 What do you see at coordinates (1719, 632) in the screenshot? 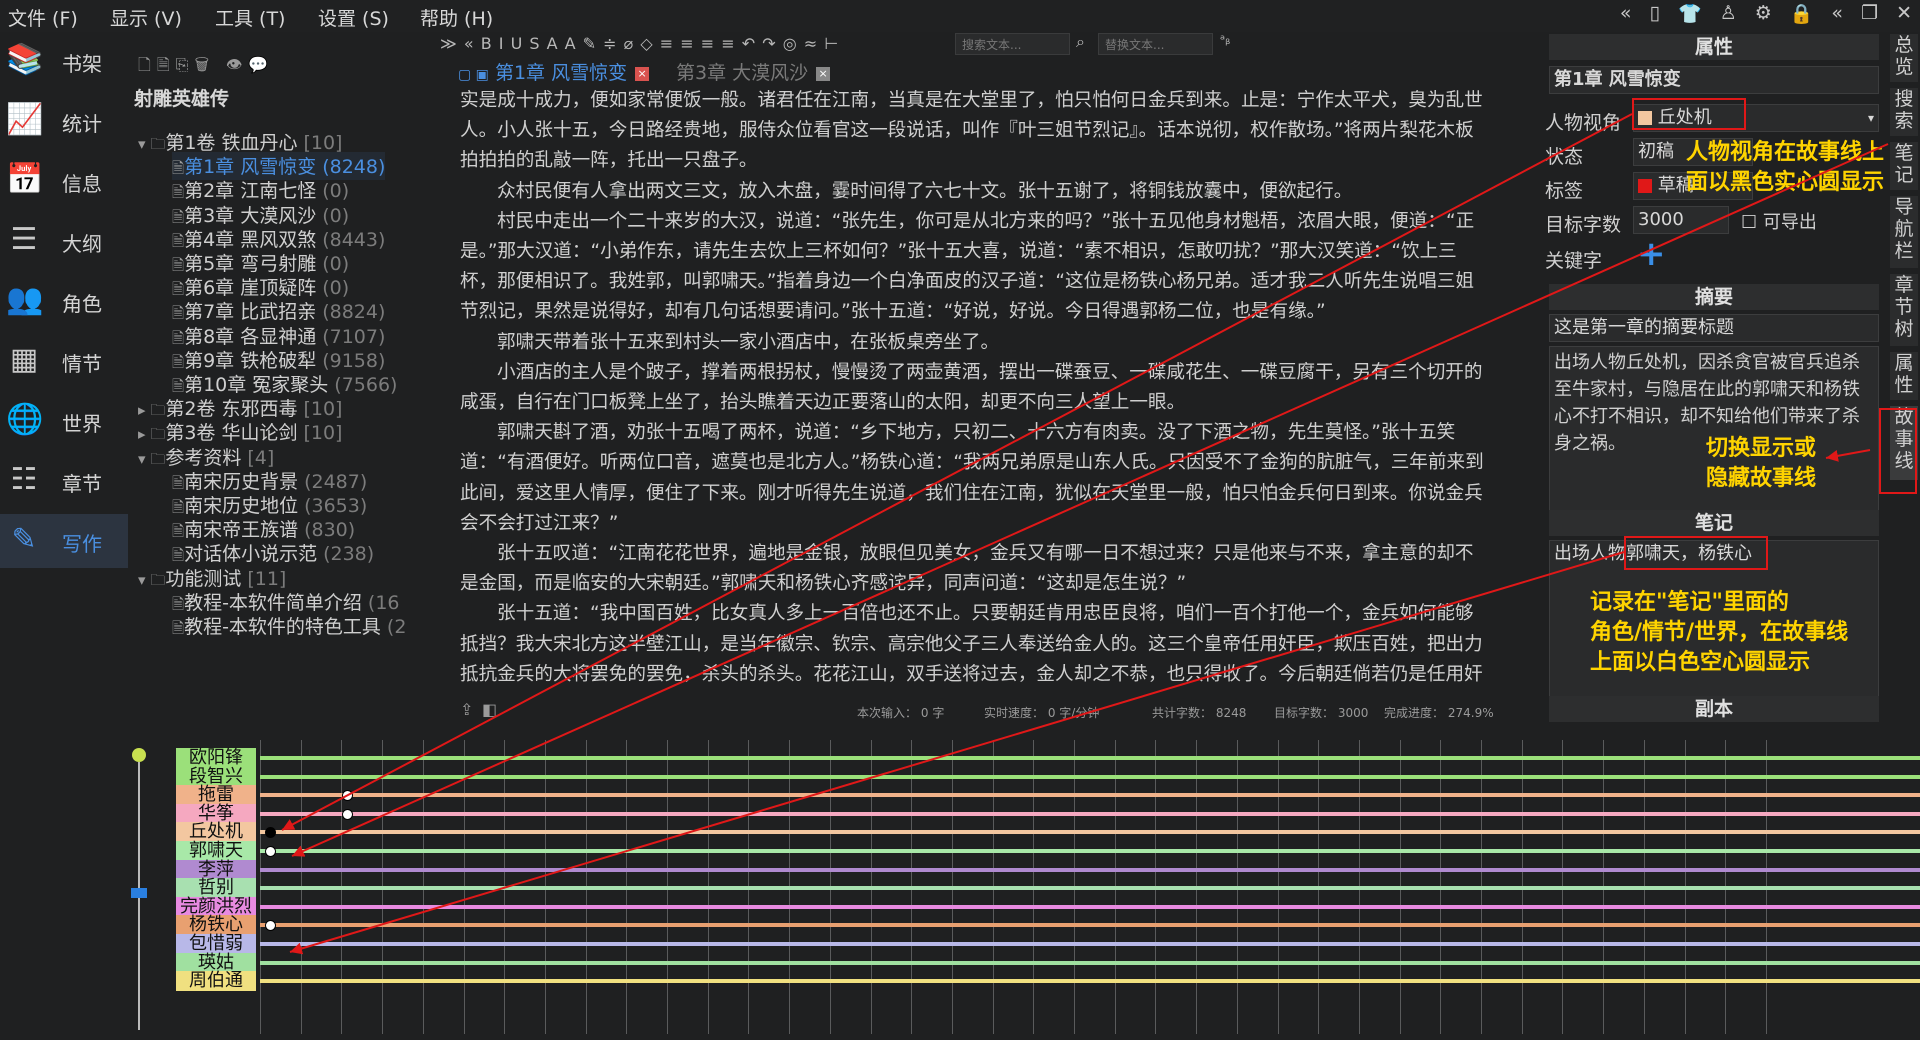
I see `annotation-notes: 记录在"笔记"里面的 角色/情节/世界，在故事线 上面以白色空心圆显示` at bounding box center [1719, 632].